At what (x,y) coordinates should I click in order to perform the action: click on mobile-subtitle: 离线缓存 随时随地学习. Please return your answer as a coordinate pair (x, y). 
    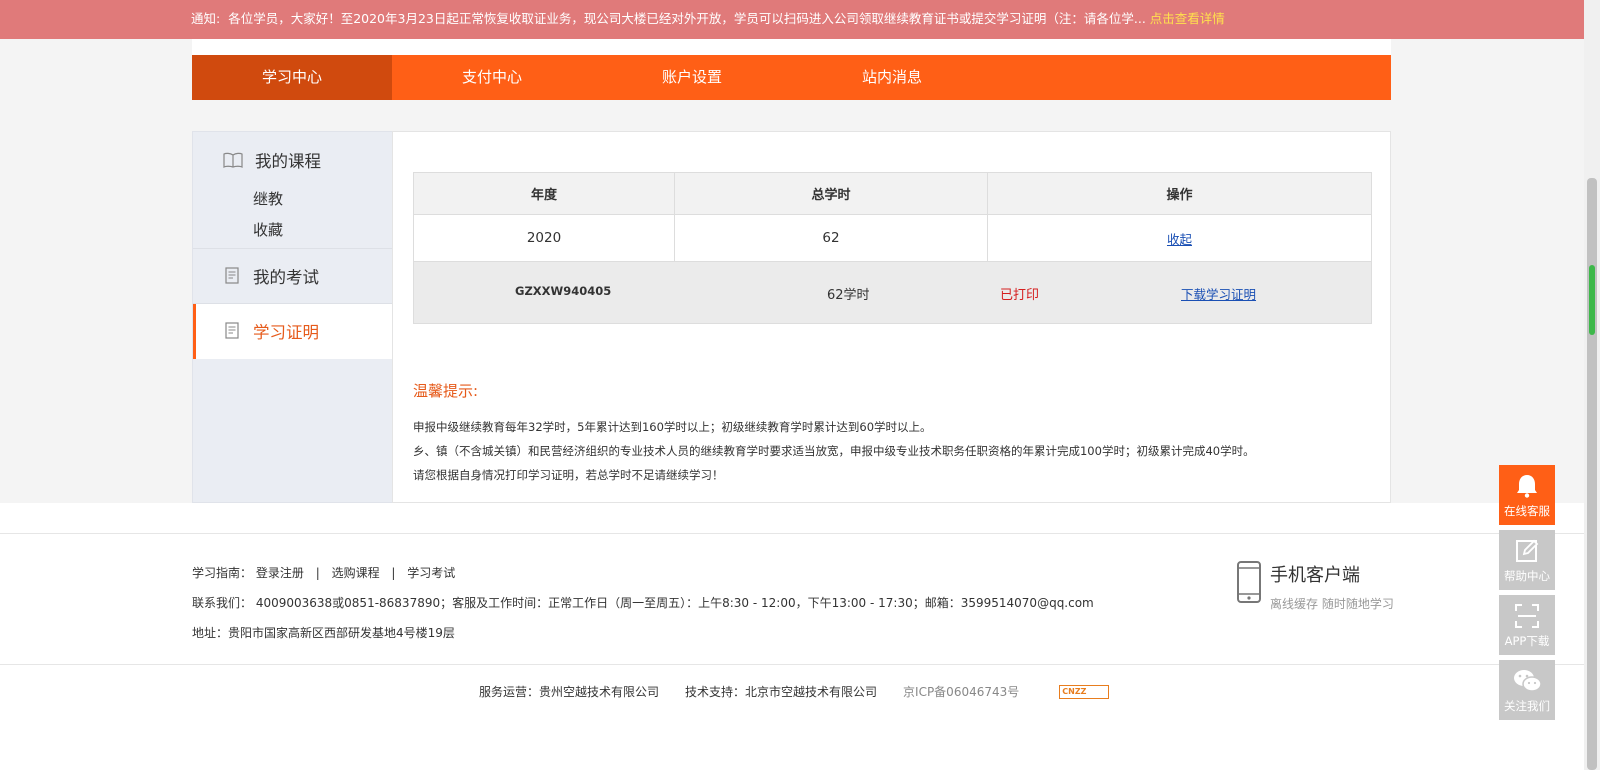
    Looking at the image, I should click on (1332, 604).